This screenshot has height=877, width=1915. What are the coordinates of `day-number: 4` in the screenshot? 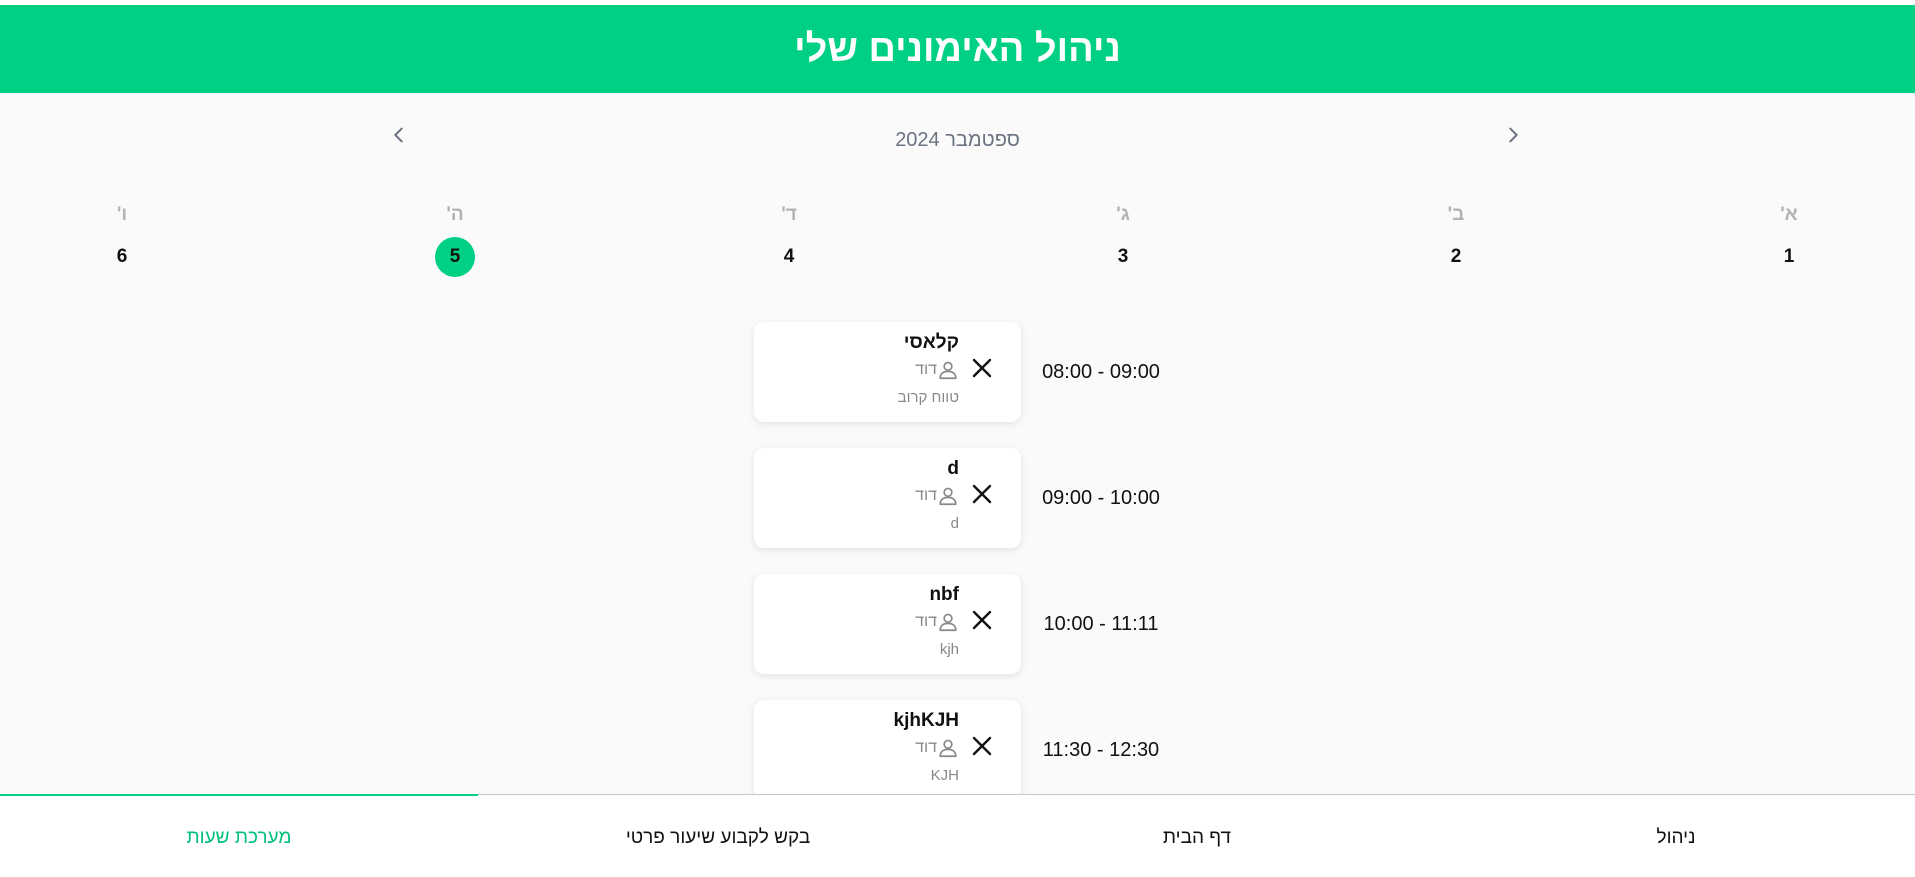 It's located at (789, 257).